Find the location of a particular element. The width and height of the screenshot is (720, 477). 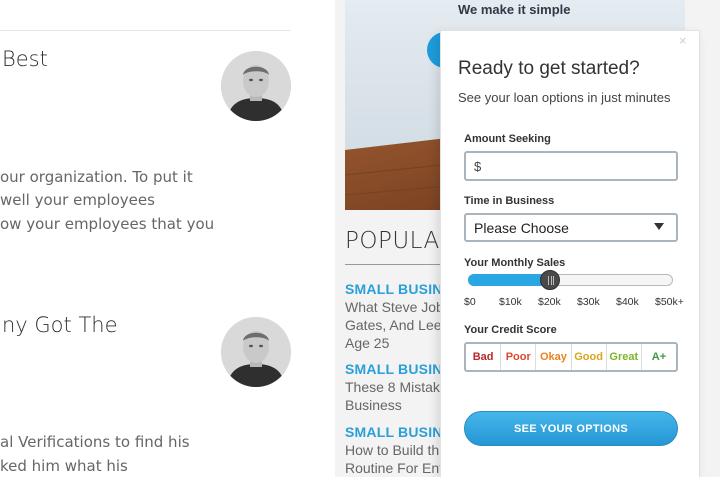

credit-option-a-plus: A+ is located at coordinates (659, 357).